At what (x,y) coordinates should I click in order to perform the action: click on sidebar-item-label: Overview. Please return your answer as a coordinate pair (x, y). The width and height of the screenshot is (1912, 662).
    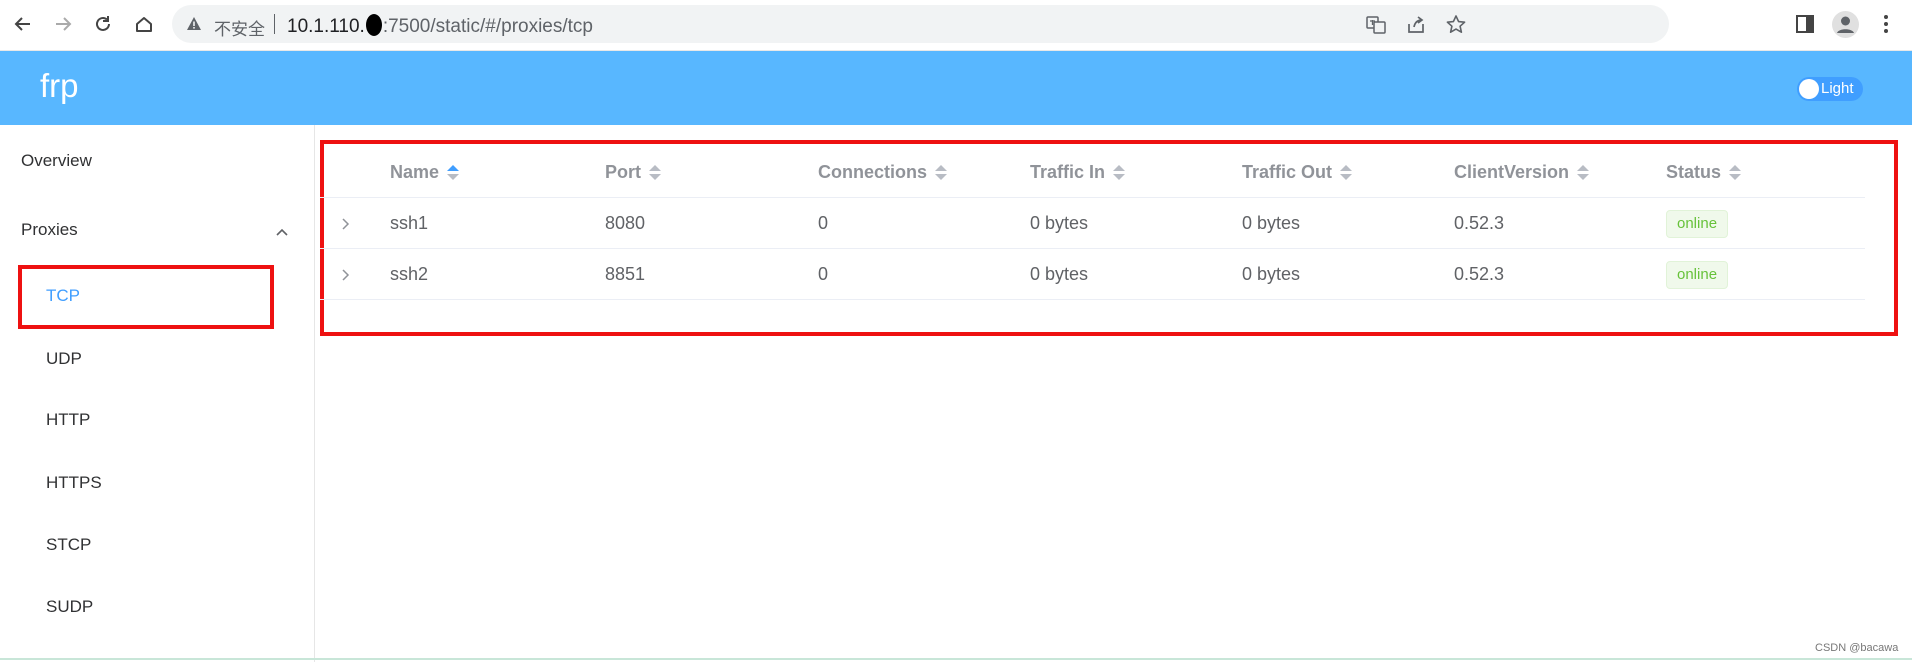
    Looking at the image, I should click on (56, 160).